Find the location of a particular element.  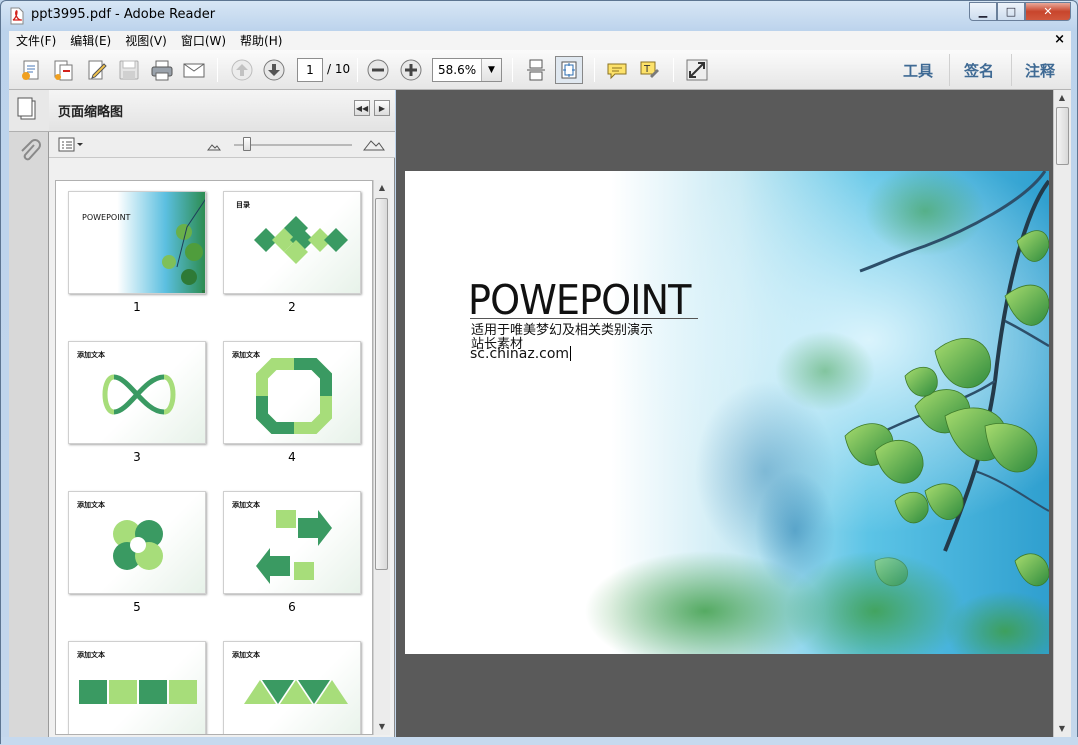

printer-icon is located at coordinates (162, 70).